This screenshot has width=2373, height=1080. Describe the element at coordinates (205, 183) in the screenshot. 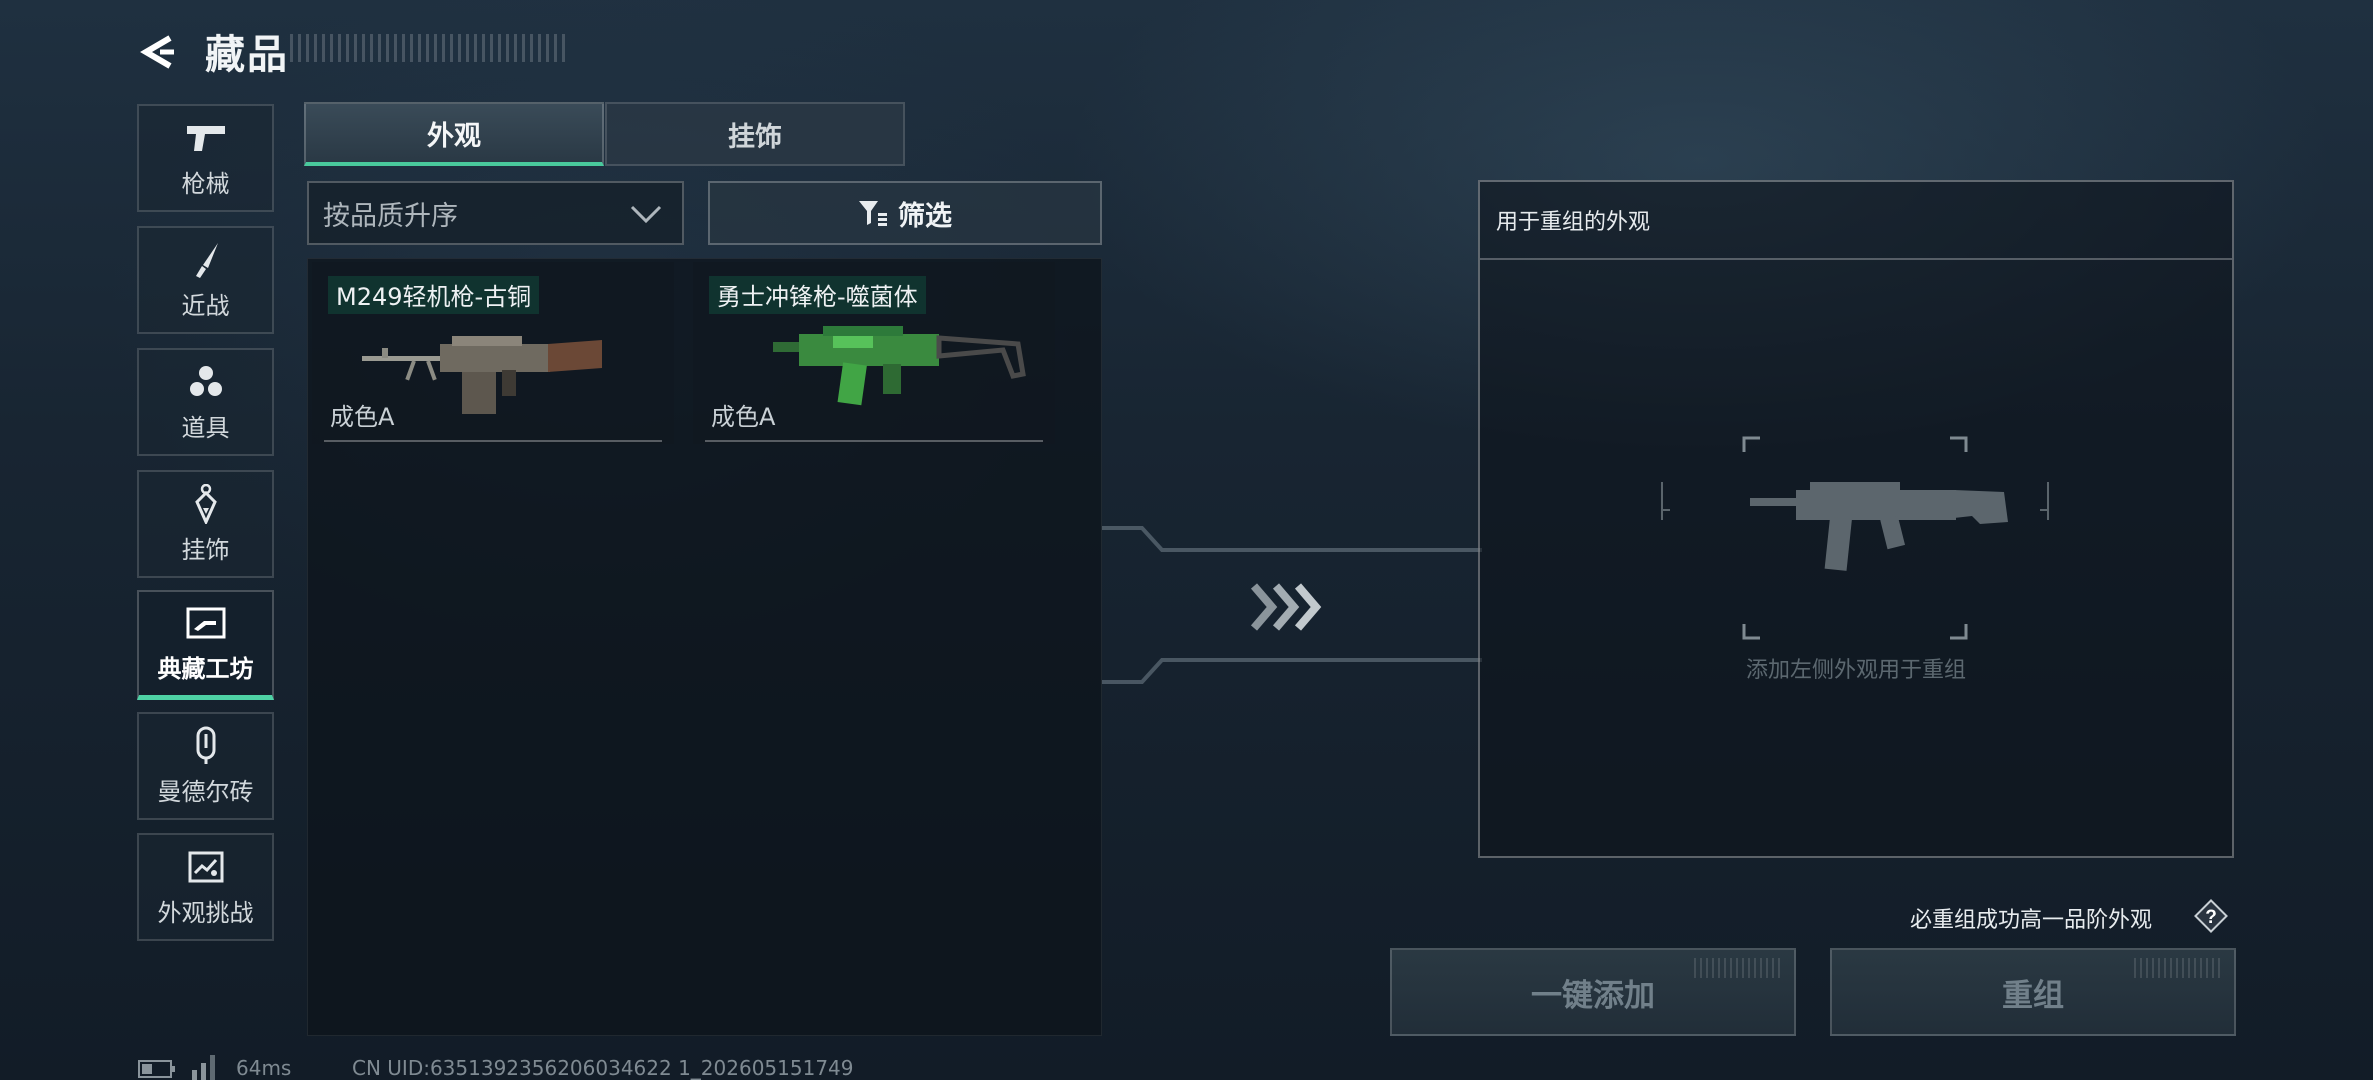

I see `sidebar-item-label: 枪械` at that location.